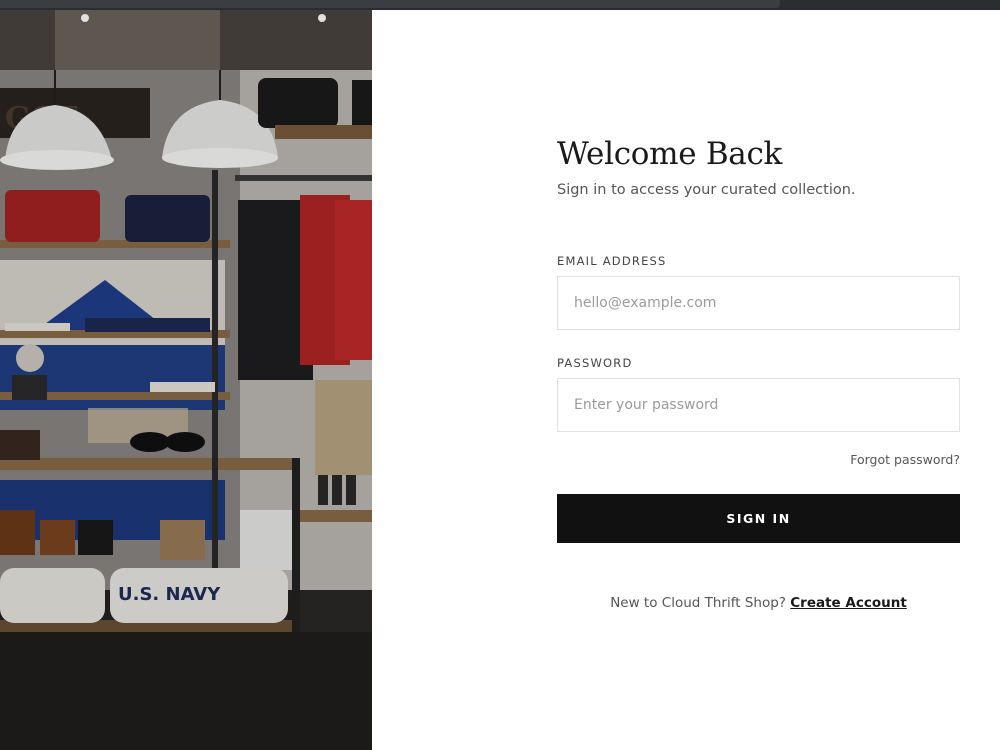  Describe the element at coordinates (758, 459) in the screenshot. I see `forgot-password-row: Forgot password?` at that location.